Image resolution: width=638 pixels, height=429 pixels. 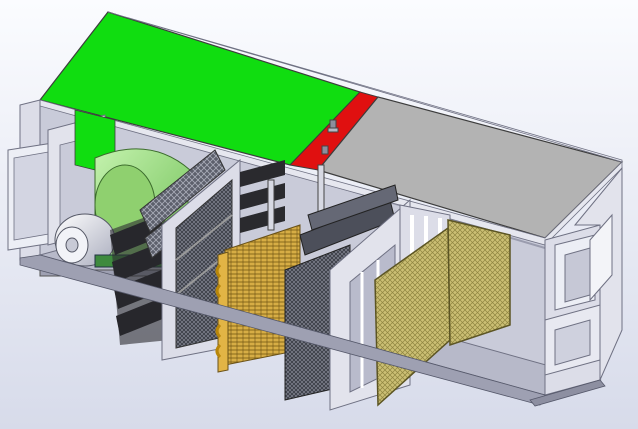 I want to click on louver-stack, so click(x=262, y=196).